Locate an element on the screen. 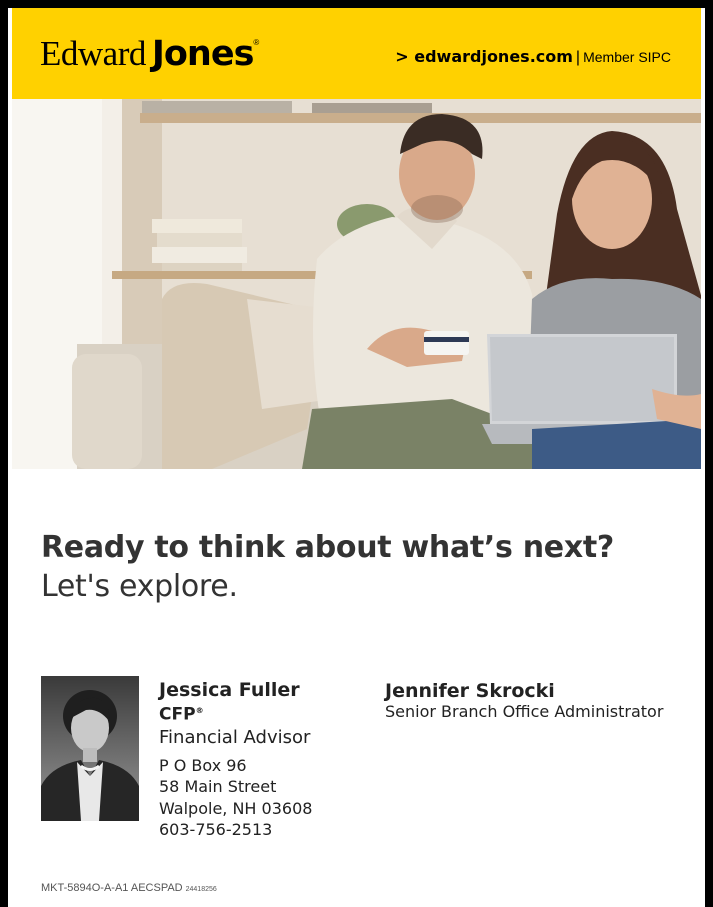 Image resolution: width=713 pixels, height=907 pixels. advisor-address-line: P O Box 96 is located at coordinates (203, 765).